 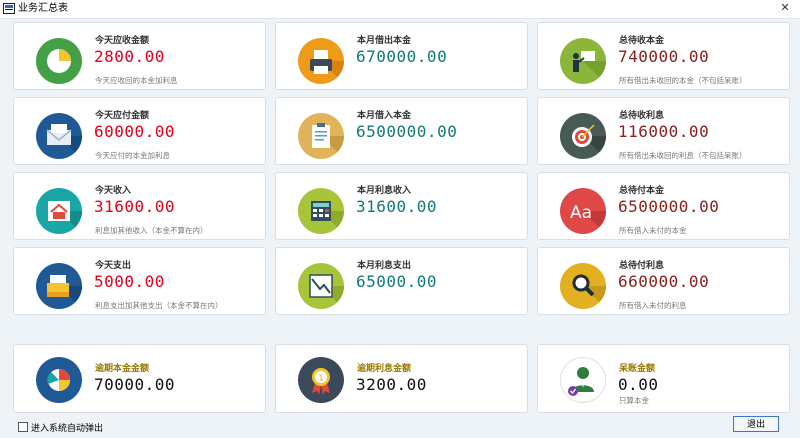 I want to click on card-label: 今天应收金额, so click(x=122, y=41).